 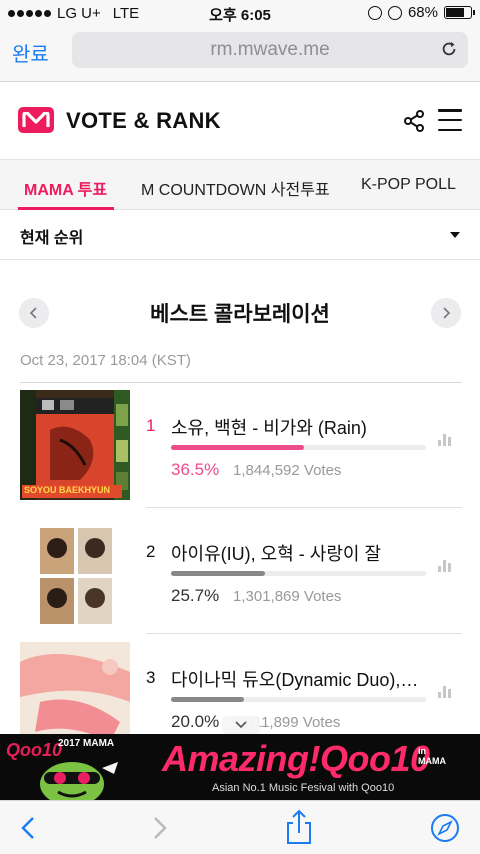 I want to click on url-field: rm.mwave.me, so click(x=270, y=50).